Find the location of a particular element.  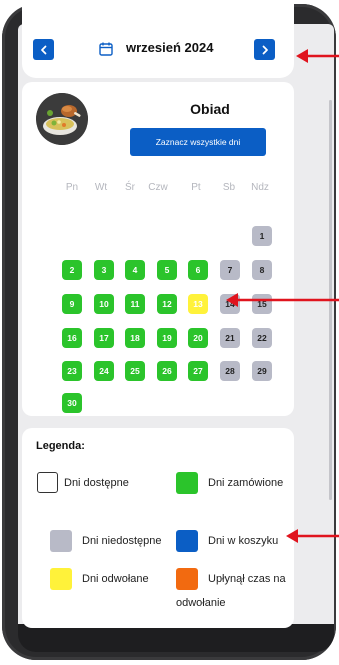

meal-image is located at coordinates (62, 119).